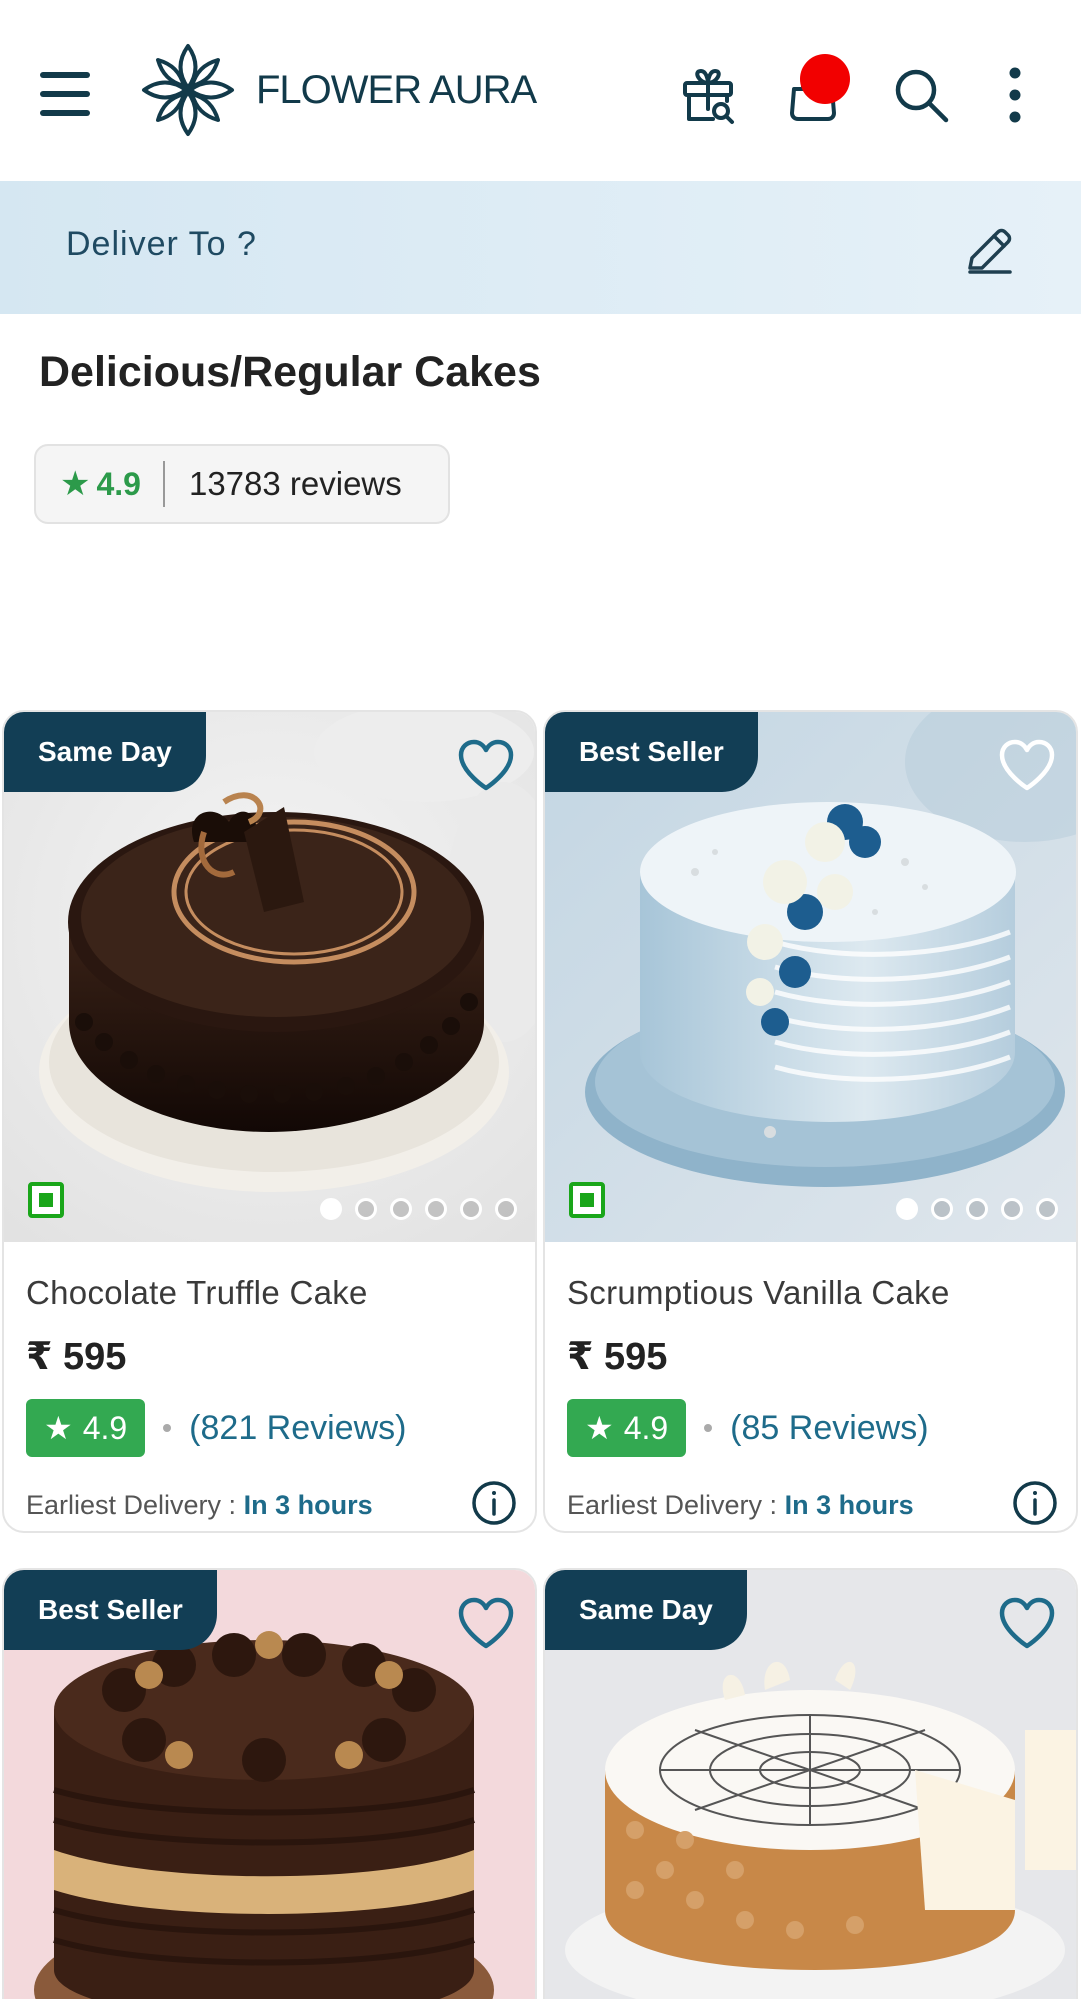 The height and width of the screenshot is (1999, 1081). I want to click on edit-pencil-icon, so click(990, 250).